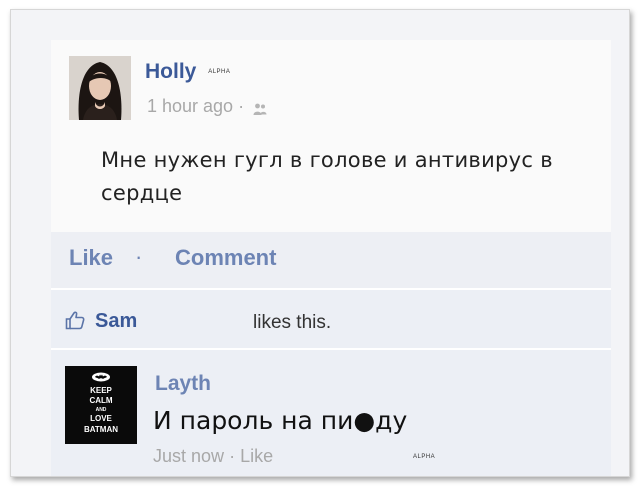 This screenshot has width=640, height=488. I want to click on comment-like-button: Like, so click(256, 456).